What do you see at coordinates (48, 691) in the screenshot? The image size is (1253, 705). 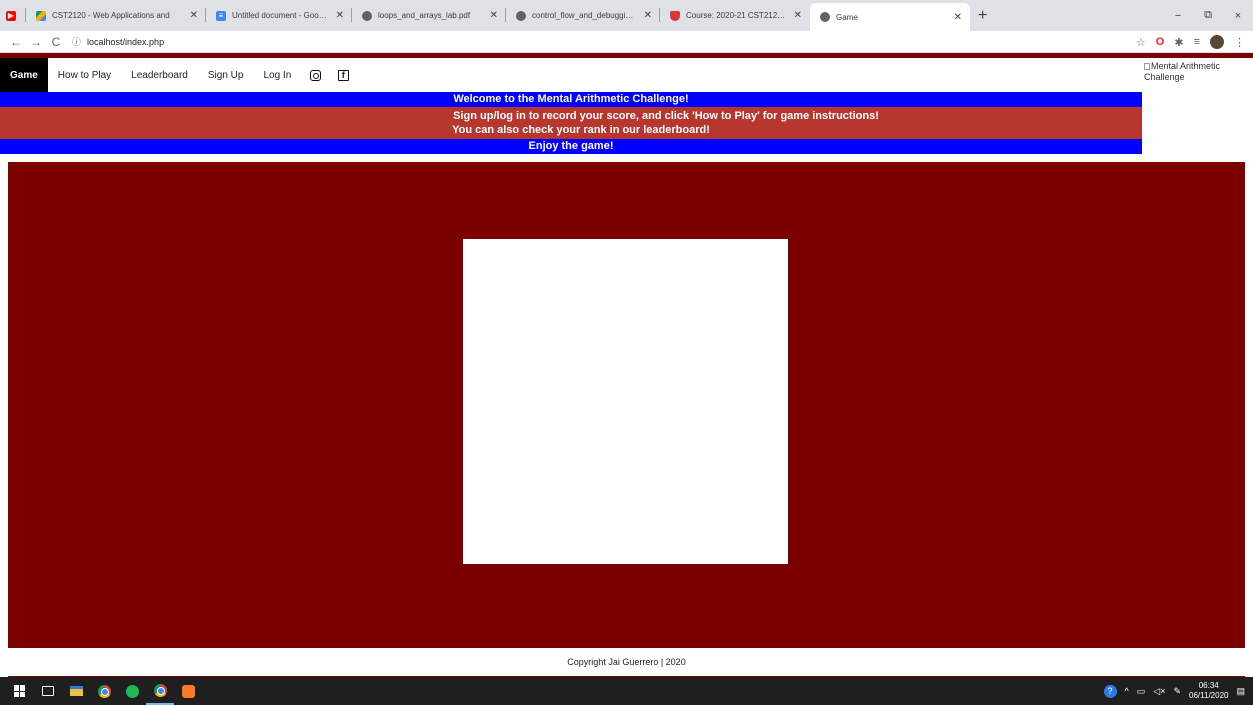 I see `task-view-icon` at bounding box center [48, 691].